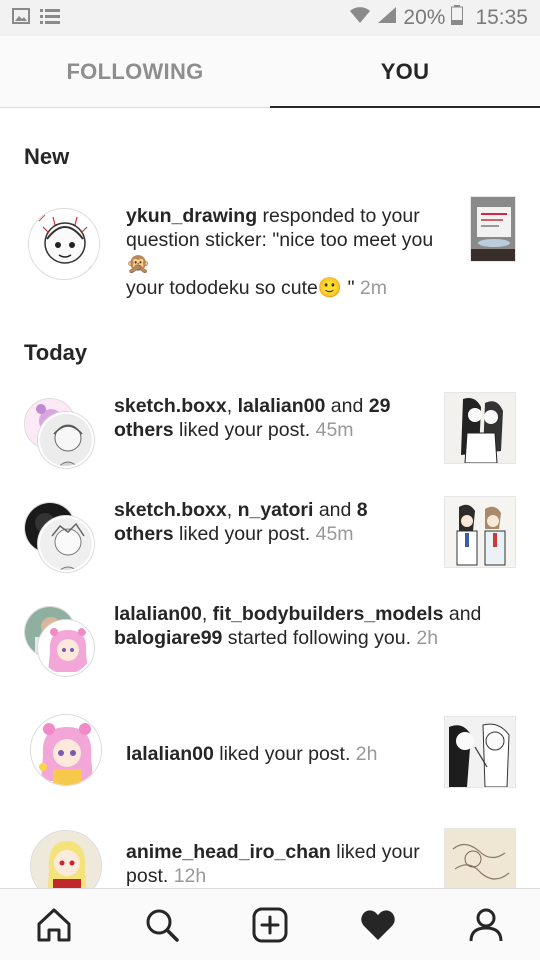 The height and width of the screenshot is (960, 540). Describe the element at coordinates (371, 288) in the screenshot. I see `timestamp: 2m` at that location.